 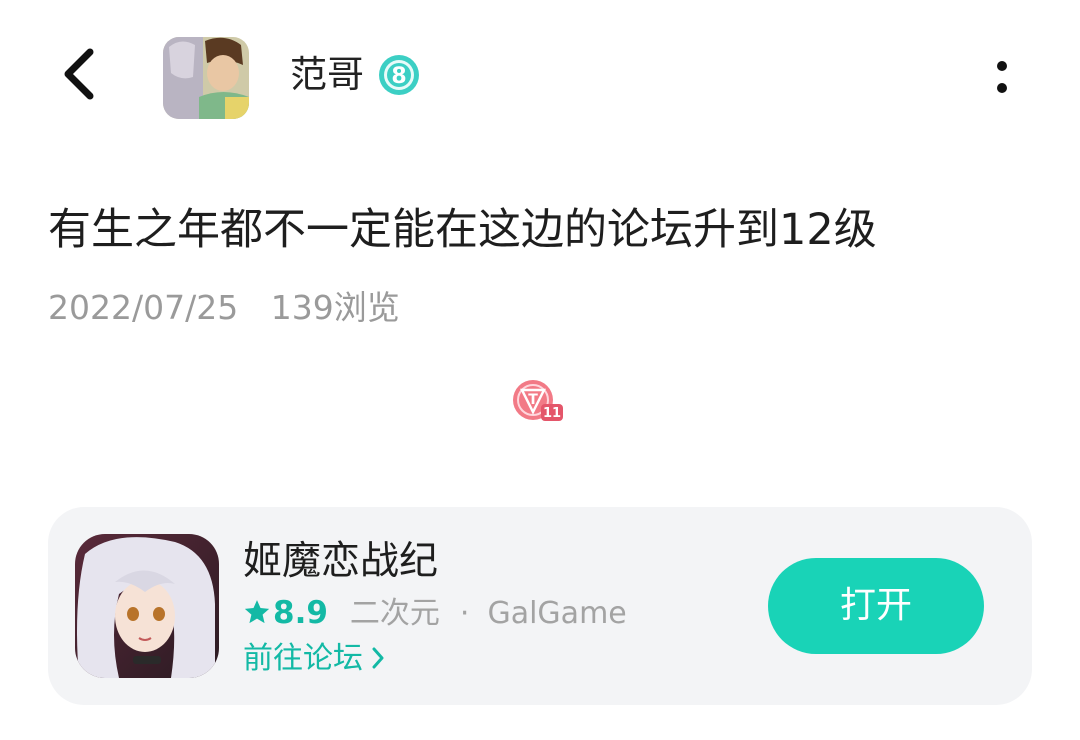 What do you see at coordinates (143, 307) in the screenshot?
I see `post-date: 2022/07/25` at bounding box center [143, 307].